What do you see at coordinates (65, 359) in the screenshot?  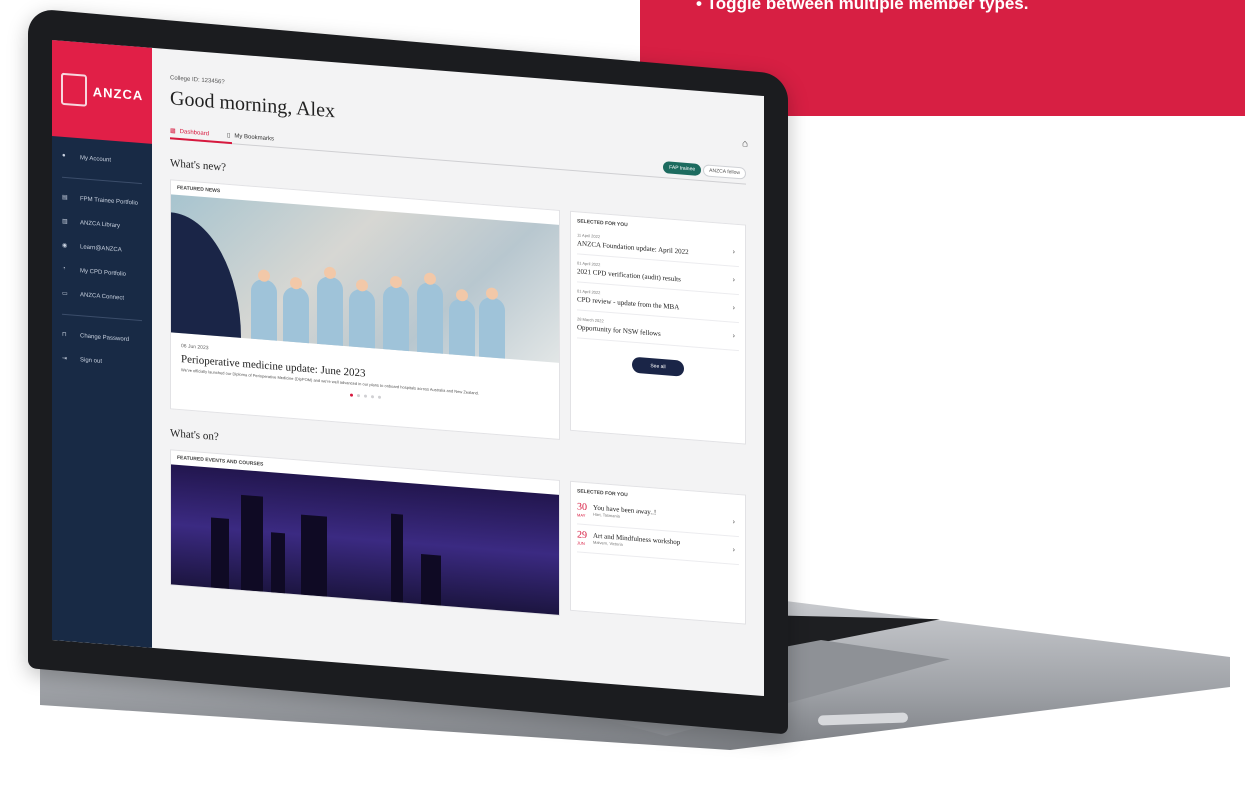 I see `signout-icon: ⇥` at bounding box center [65, 359].